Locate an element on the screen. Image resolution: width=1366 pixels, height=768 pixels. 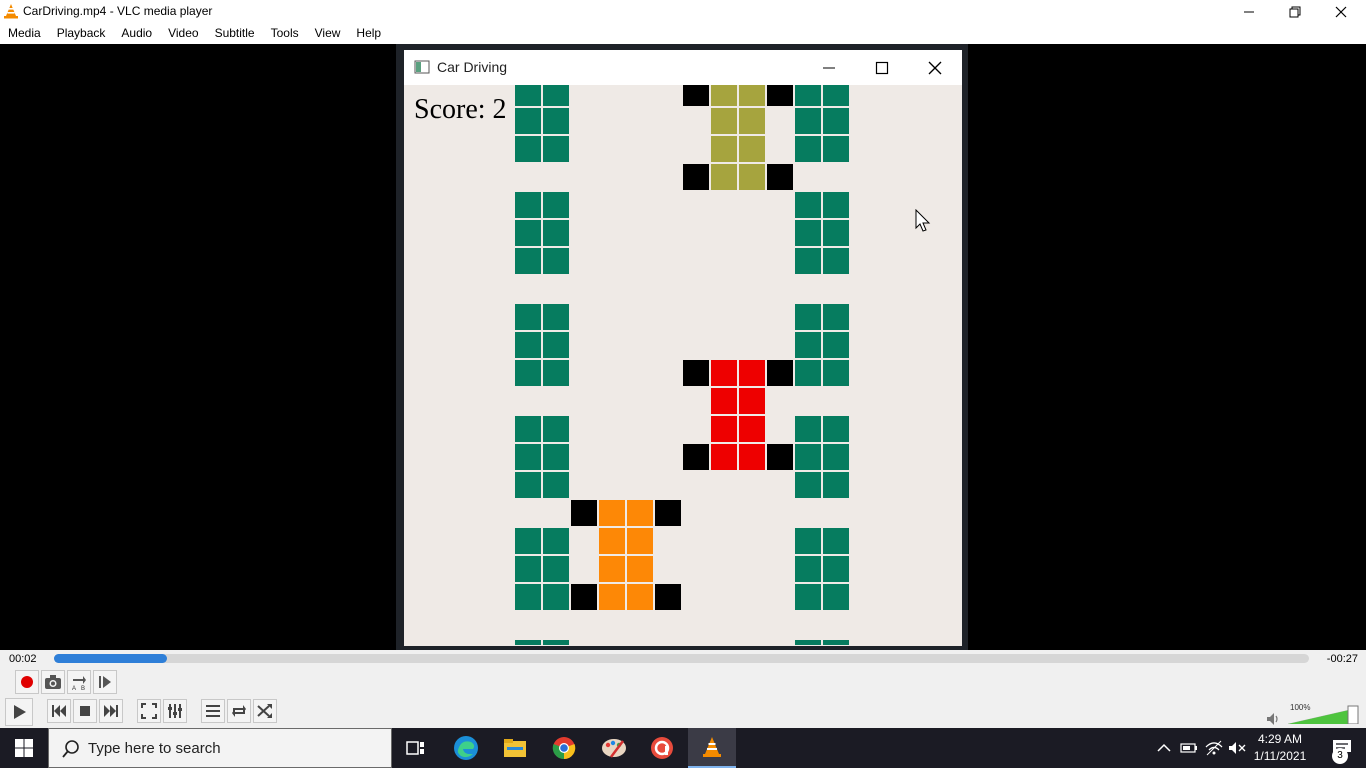
seek-slider is located at coordinates (681, 658).